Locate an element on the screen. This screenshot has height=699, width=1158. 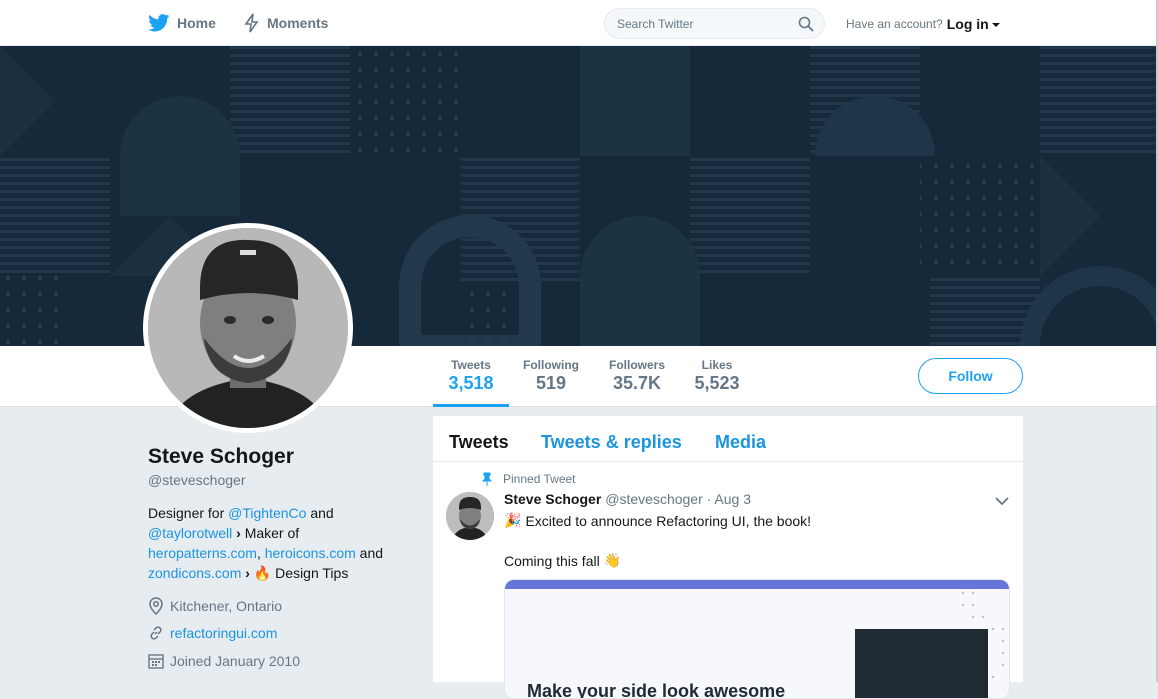
profile-joined: Joined January 2010 is located at coordinates (224, 661).